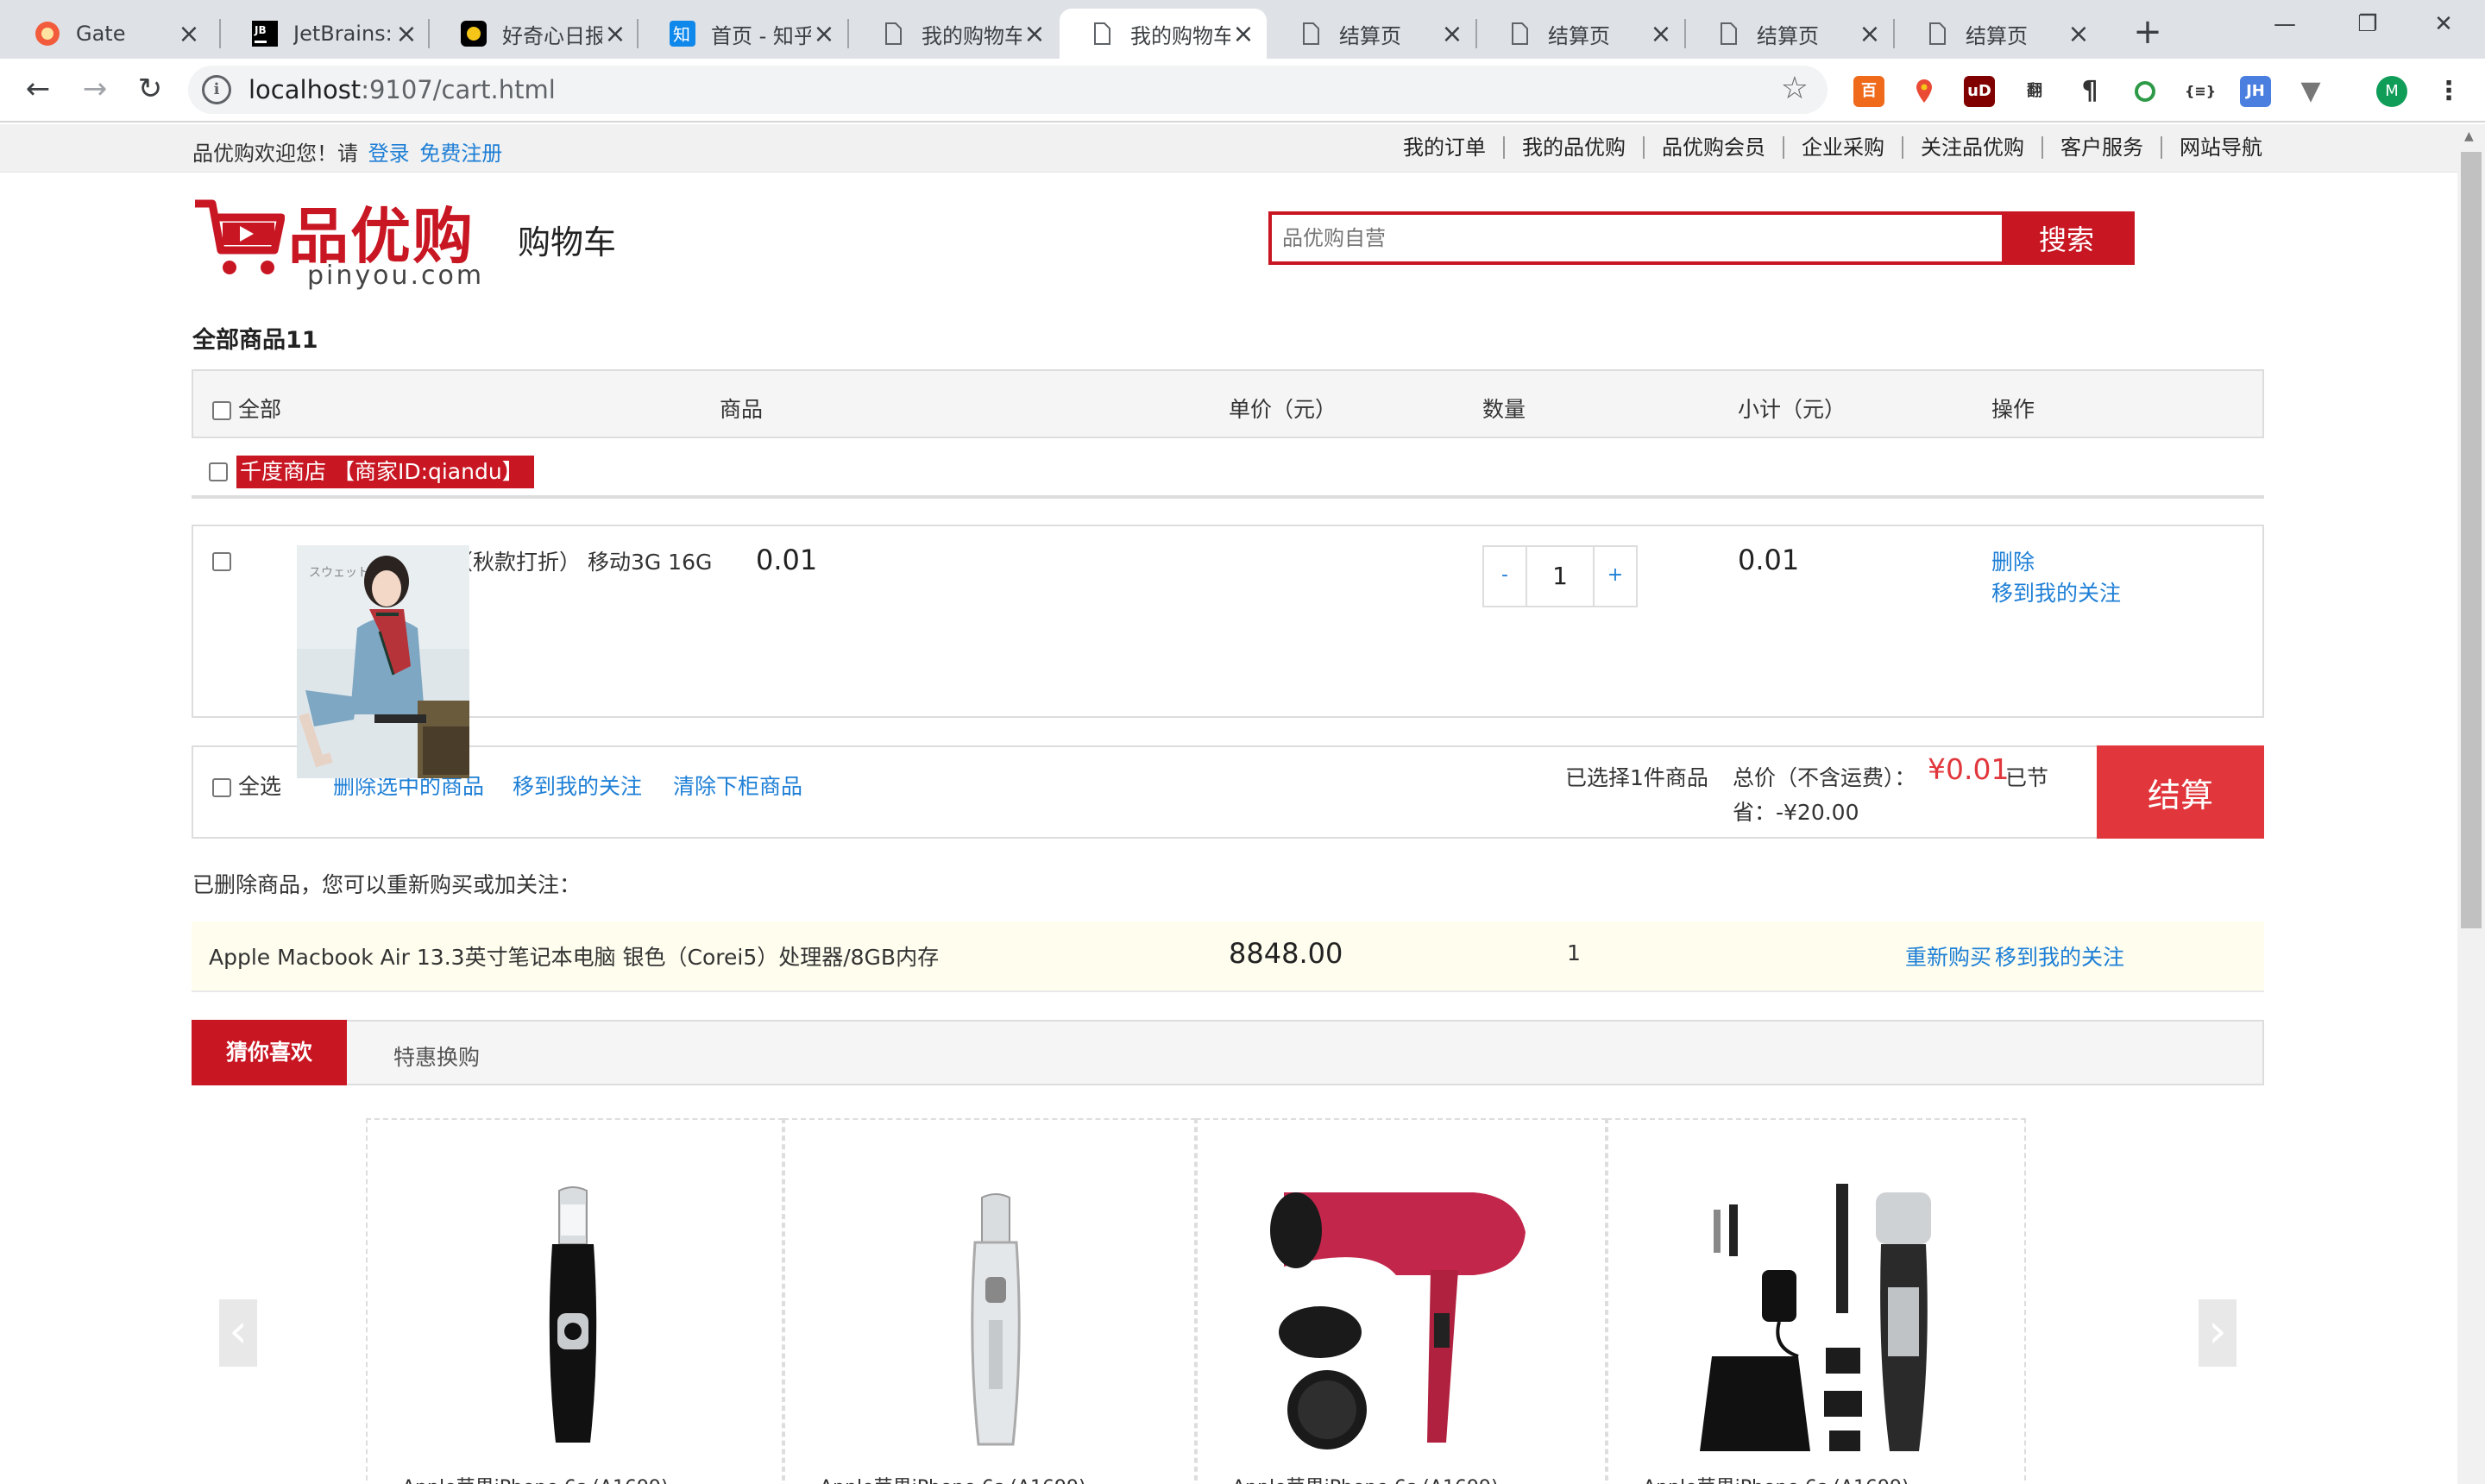  I want to click on footer-select-all-checkbox, so click(222, 787).